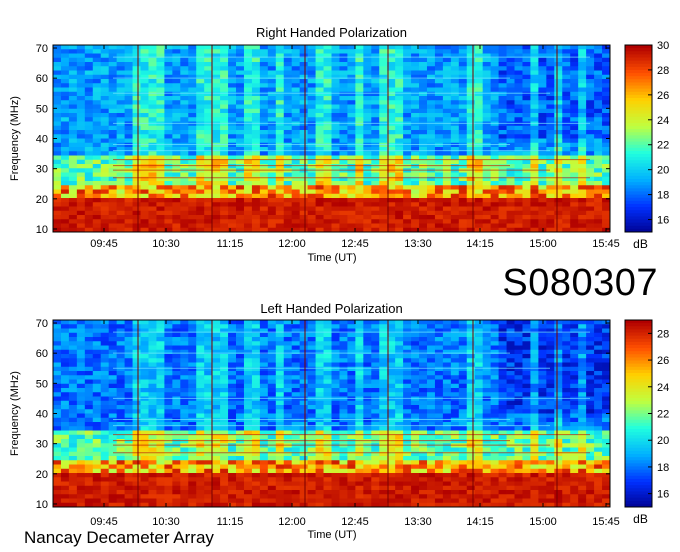  I want to click on x-tick-label: 12:00, so click(292, 244).